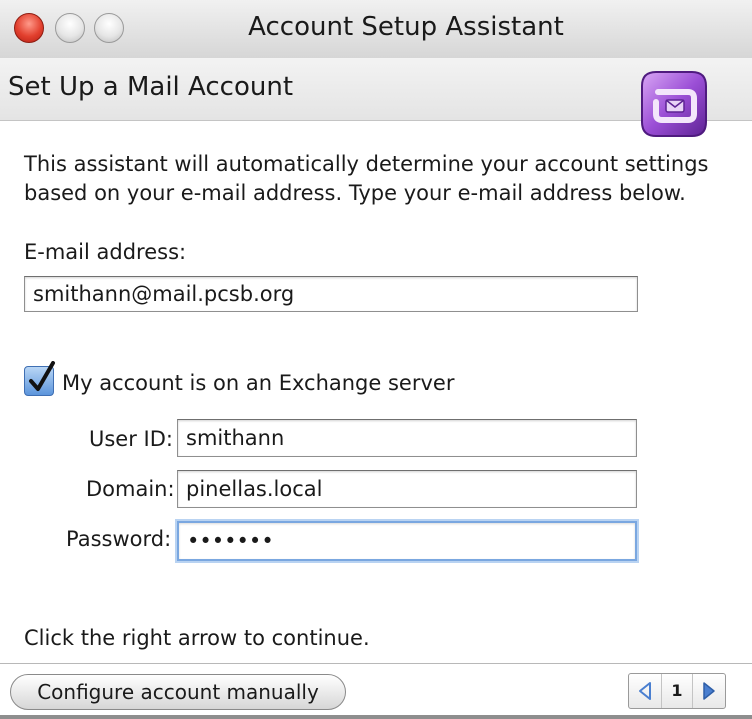  I want to click on next-page-button, so click(709, 691).